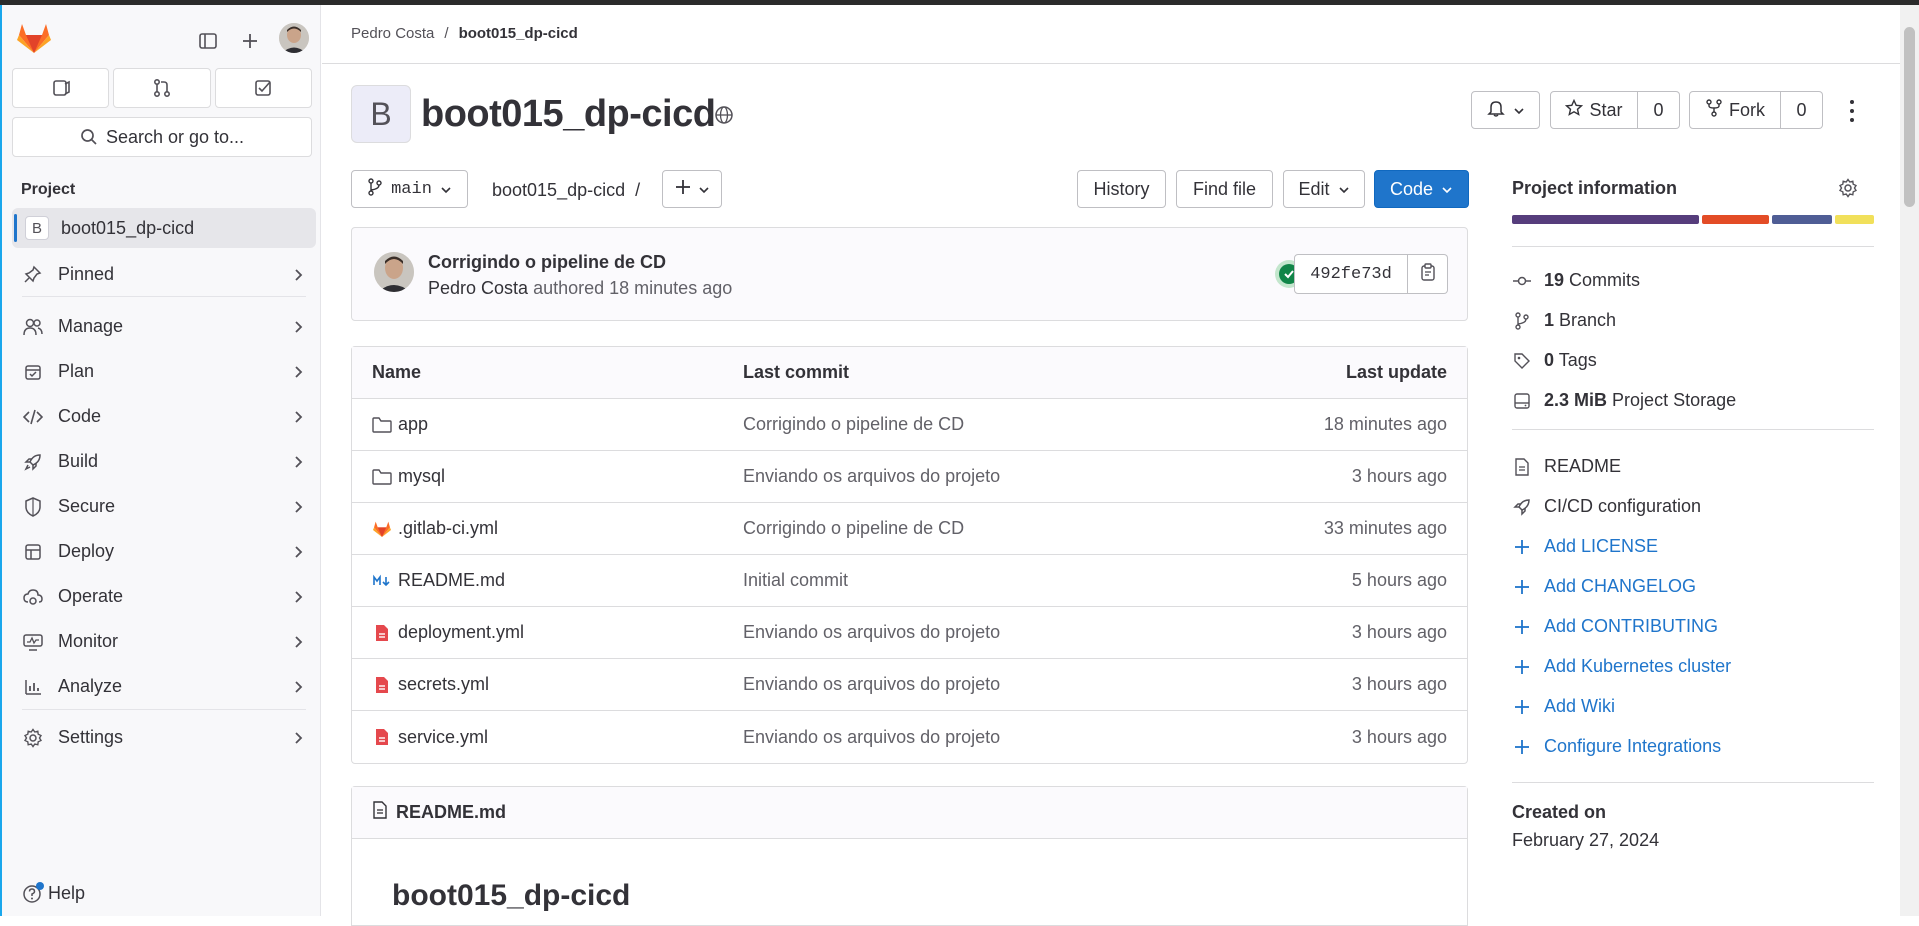 This screenshot has width=1919, height=926. I want to click on sidebar-item-pinned: Pinned, so click(164, 274).